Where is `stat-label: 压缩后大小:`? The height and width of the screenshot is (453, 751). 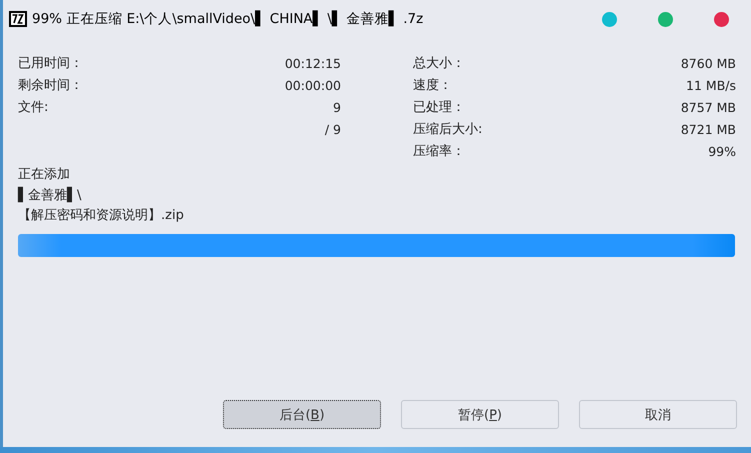 stat-label: 压缩后大小: is located at coordinates (447, 129).